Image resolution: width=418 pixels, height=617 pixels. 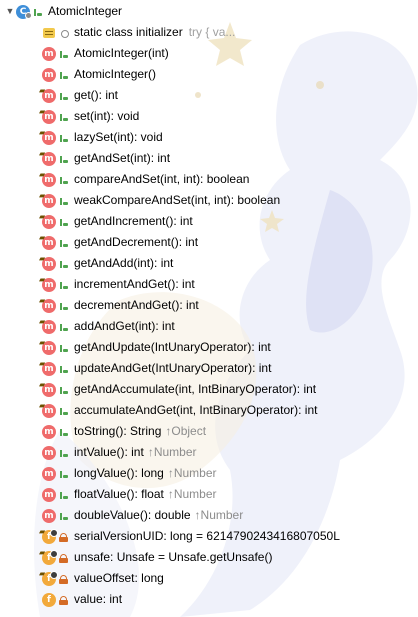 I want to click on method-tree-item: m ▰ lazySet(int): void, so click(x=101, y=137).